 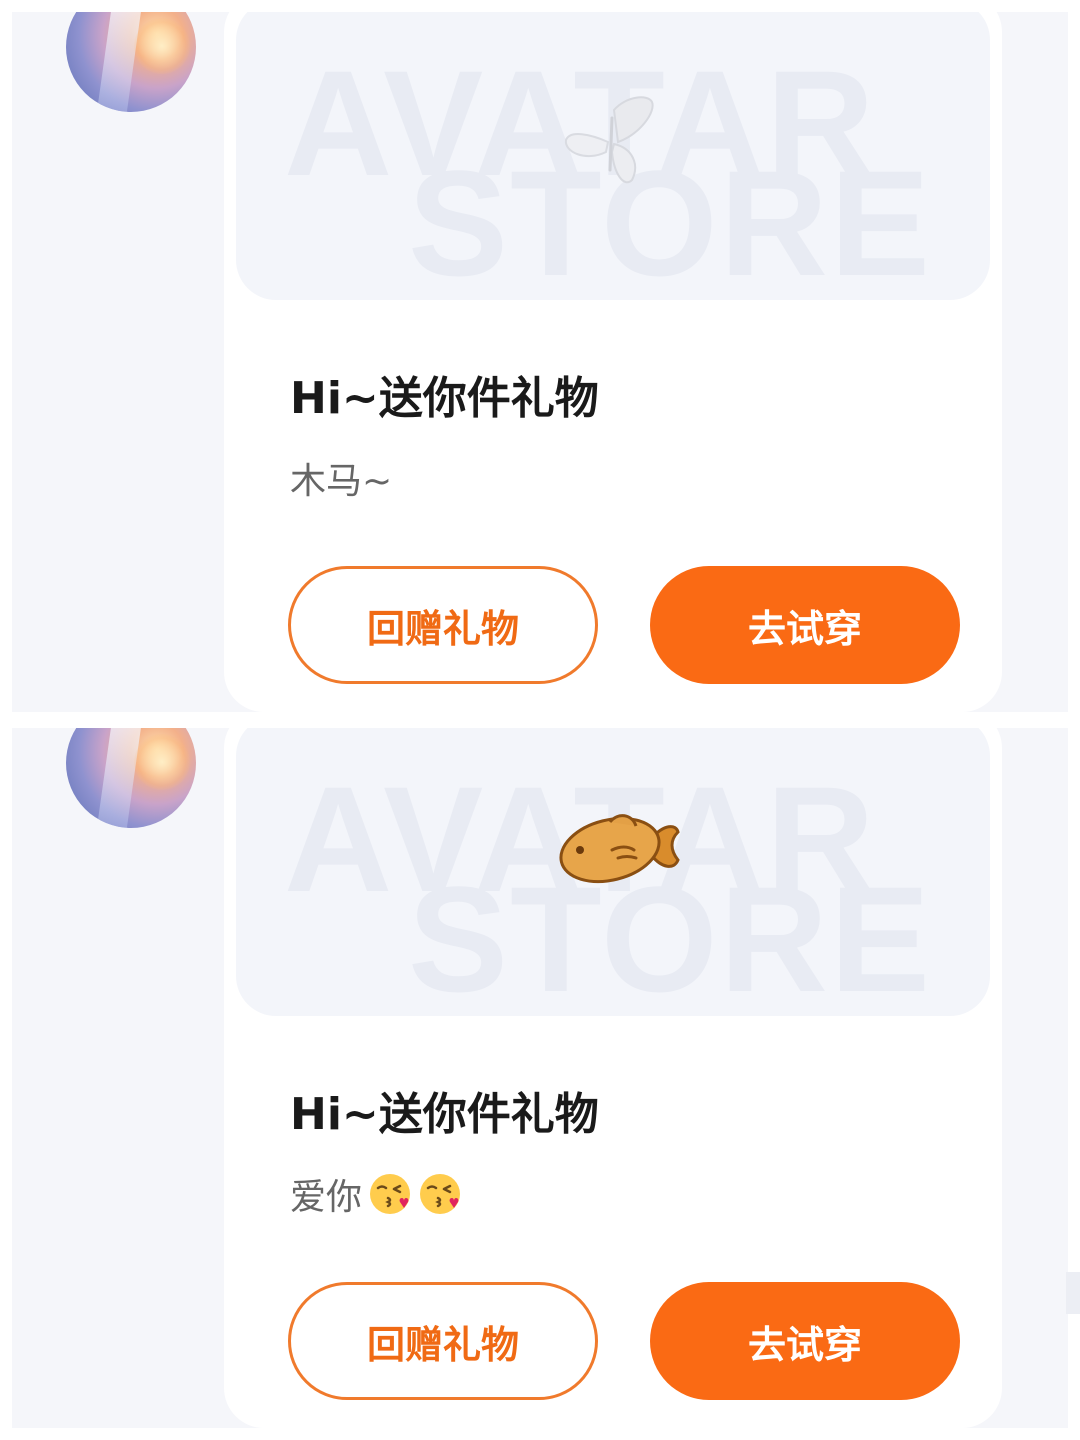 I want to click on gift-message-text: 木马~, so click(x=341, y=481).